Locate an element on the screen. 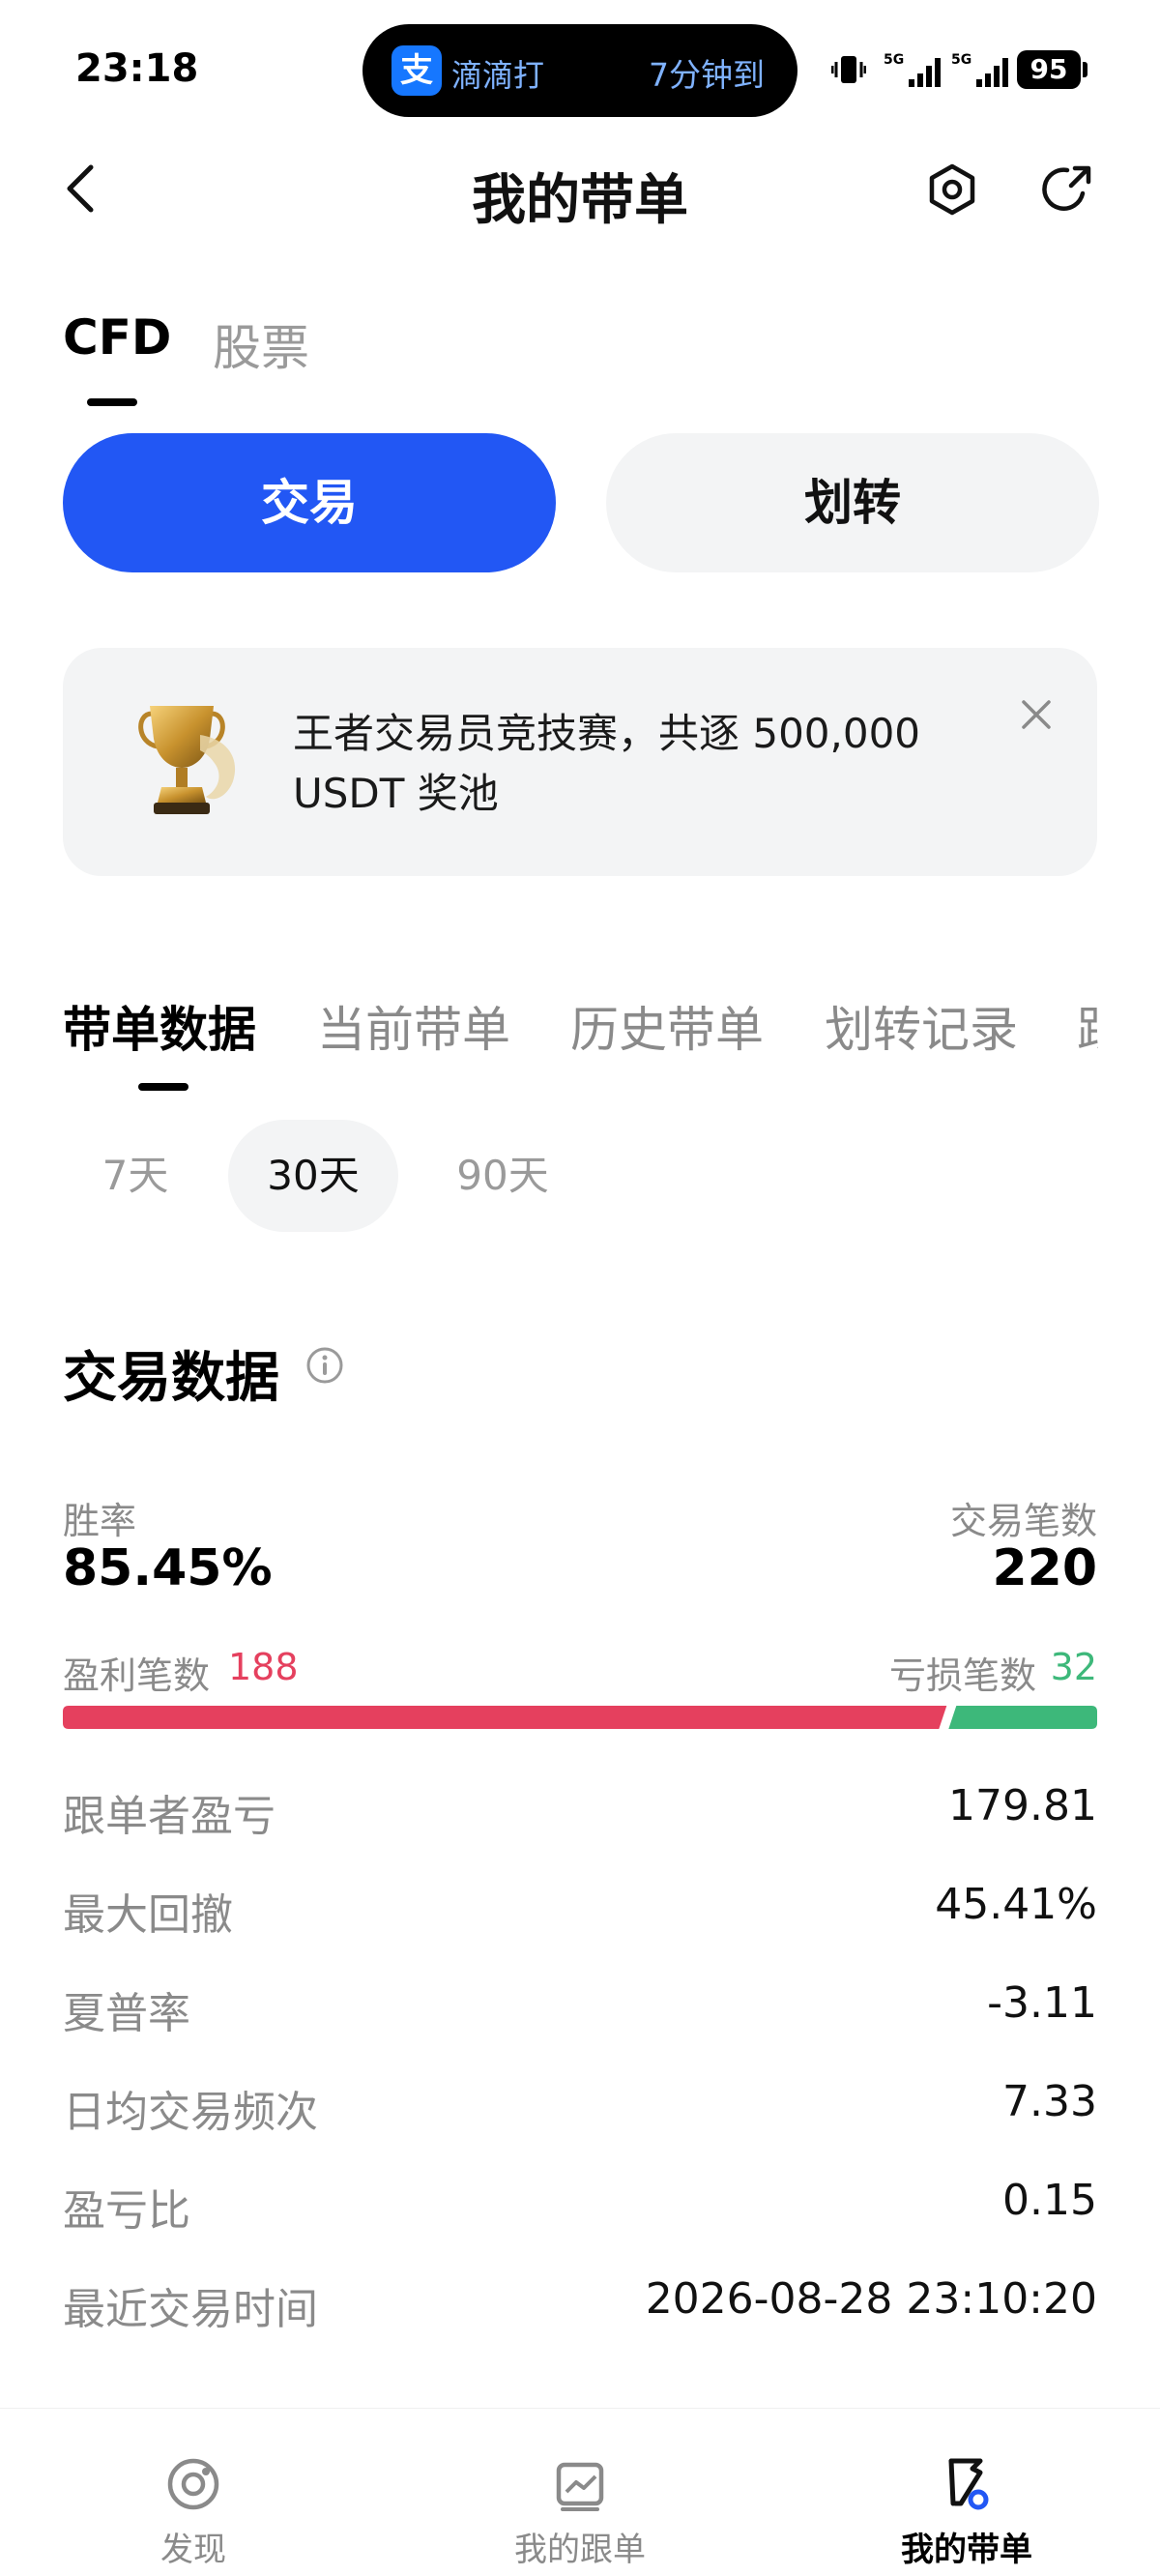  banner-text: 王者交易员竞技赛，共逐 500,000 USDT 奖池 is located at coordinates (607, 763).